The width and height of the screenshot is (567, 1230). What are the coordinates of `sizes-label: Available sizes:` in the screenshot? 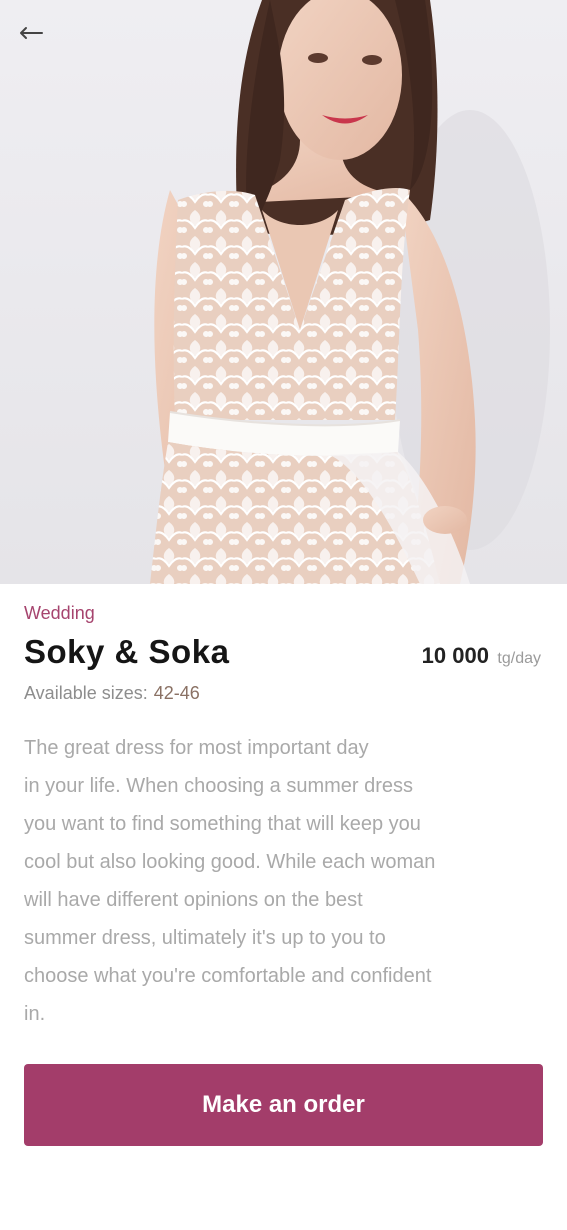 It's located at (86, 693).